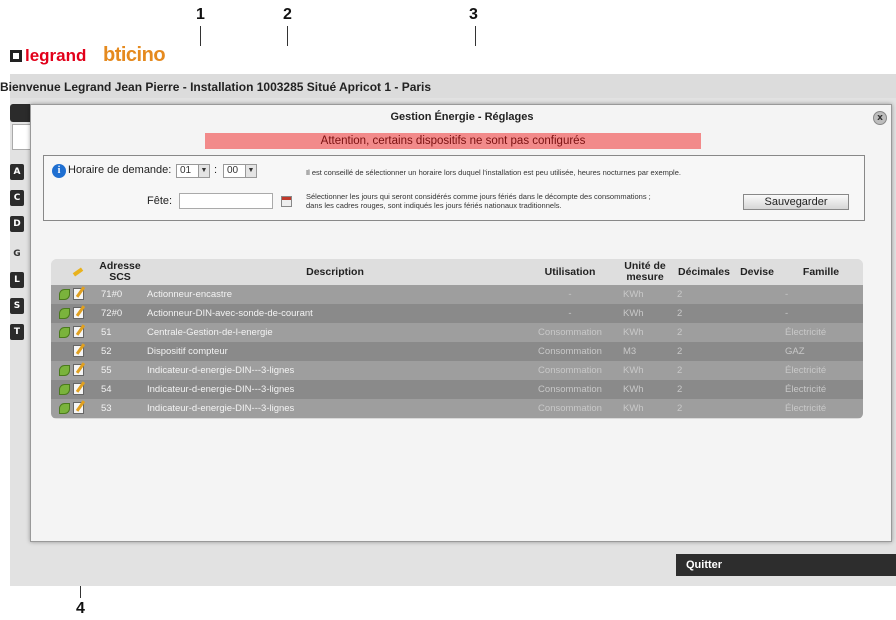 The width and height of the screenshot is (896, 620). What do you see at coordinates (106, 370) in the screenshot?
I see `cell-address: 55` at bounding box center [106, 370].